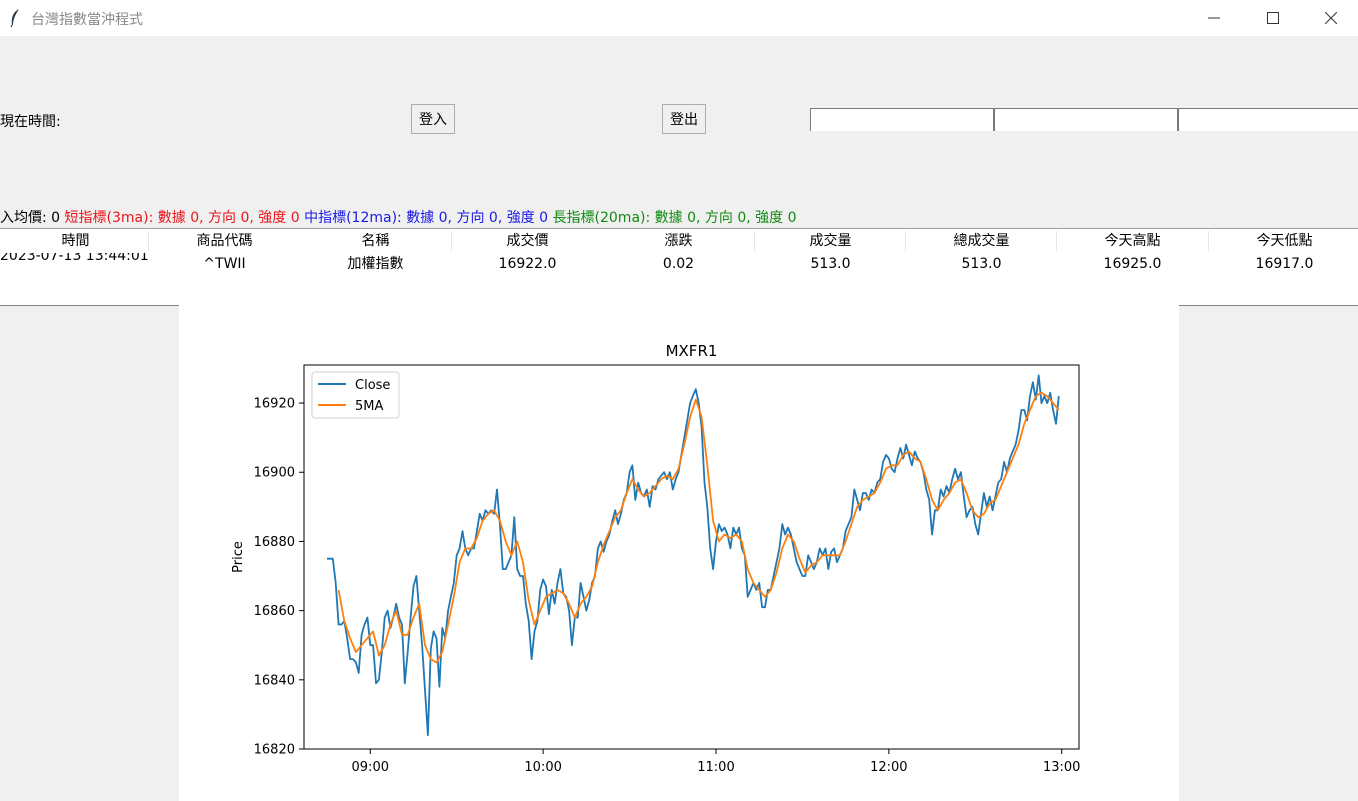 The width and height of the screenshot is (1358, 801). I want to click on table-header: 時間 商品代碼 名稱 成交價 漲跌 成交量 總成交量 今天高點 今天低點, so click(679, 241).